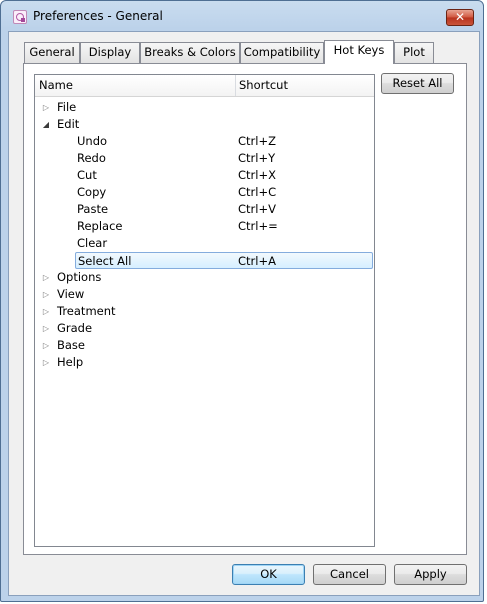 The image size is (487, 604). I want to click on tree-item-label: Clear, so click(92, 243).